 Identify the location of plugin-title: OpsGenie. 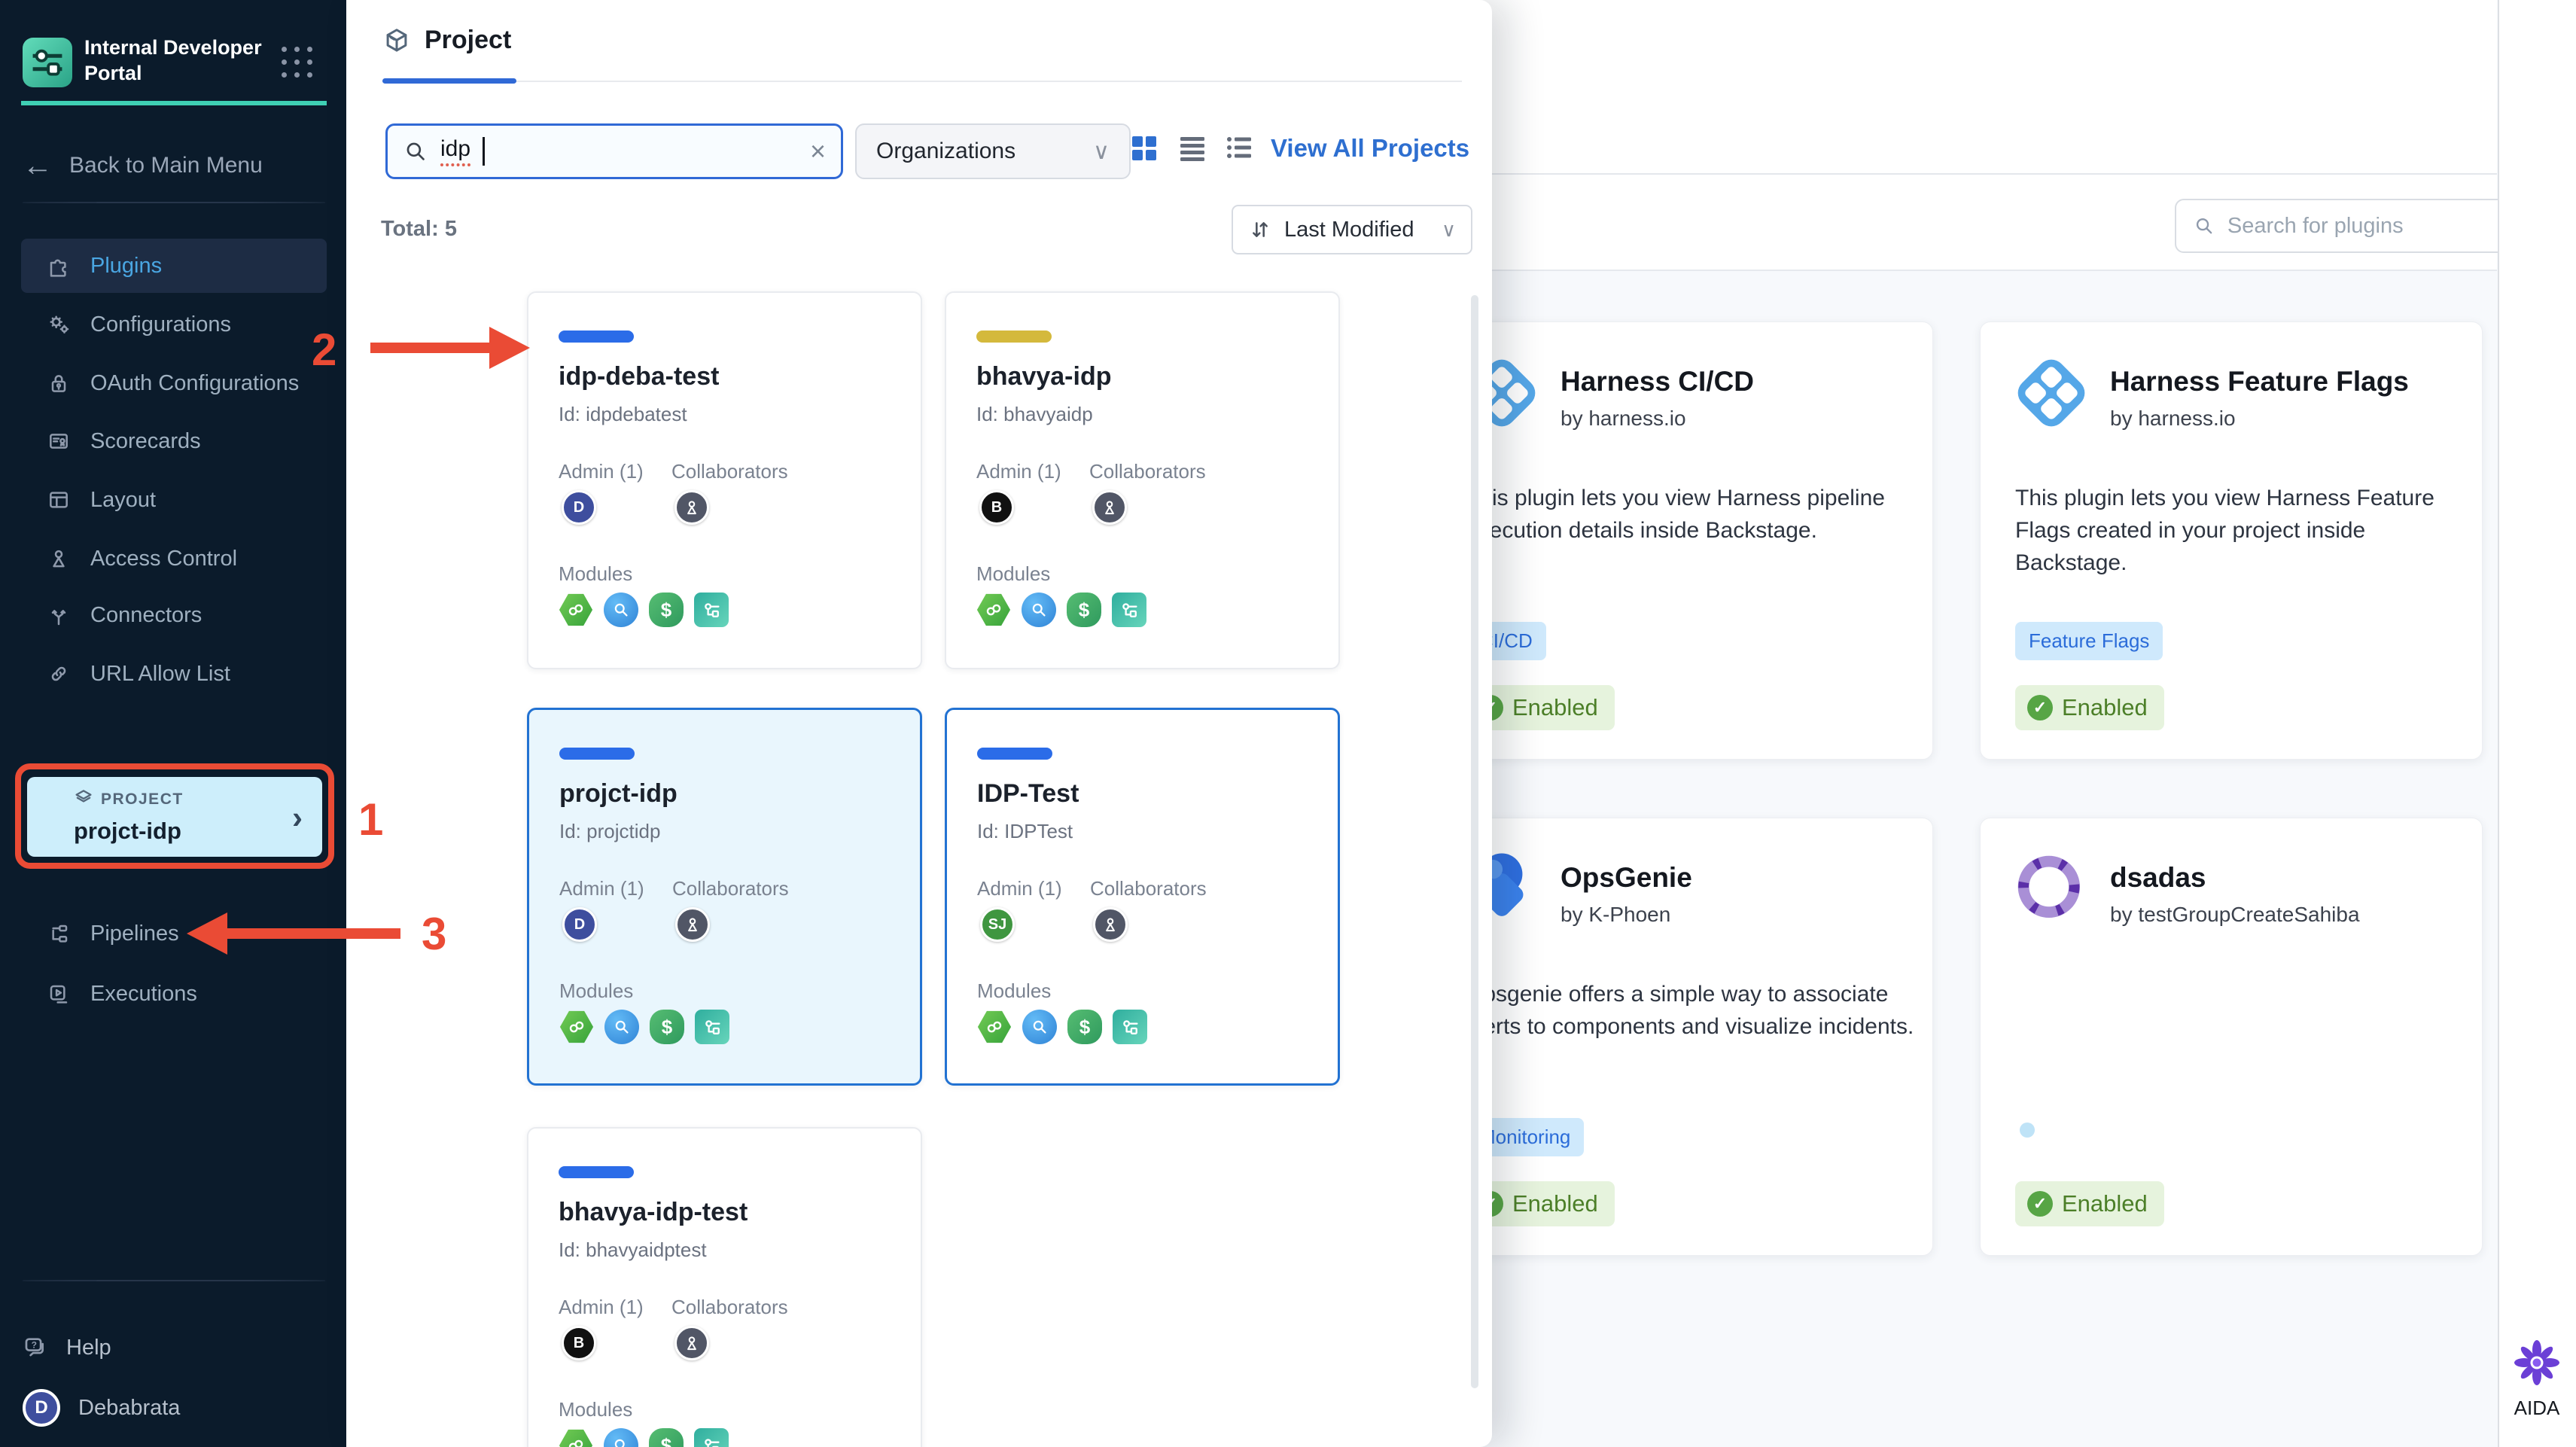
(1627, 877).